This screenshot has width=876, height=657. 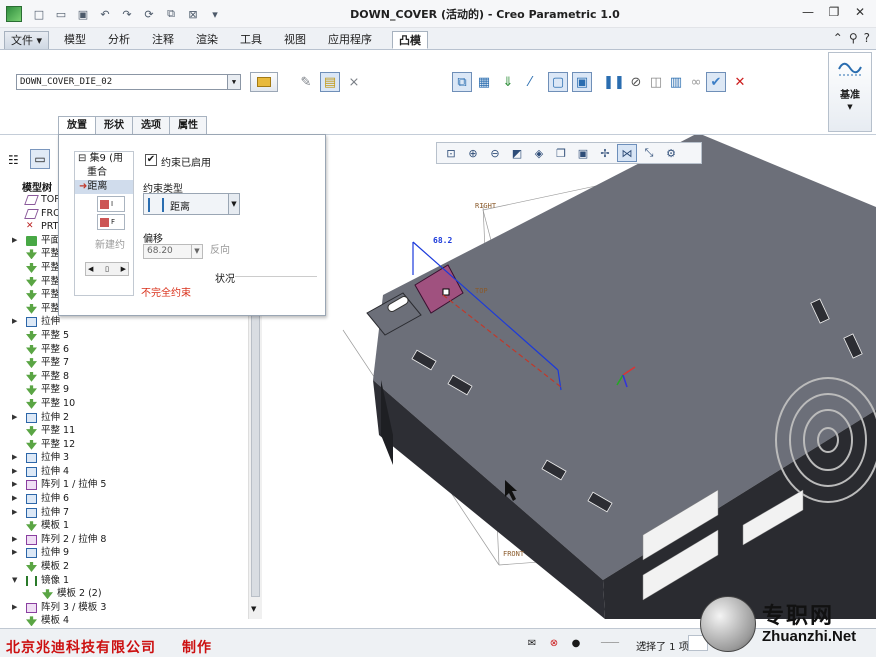 I want to click on new-constraint: 新建约, so click(x=104, y=243).